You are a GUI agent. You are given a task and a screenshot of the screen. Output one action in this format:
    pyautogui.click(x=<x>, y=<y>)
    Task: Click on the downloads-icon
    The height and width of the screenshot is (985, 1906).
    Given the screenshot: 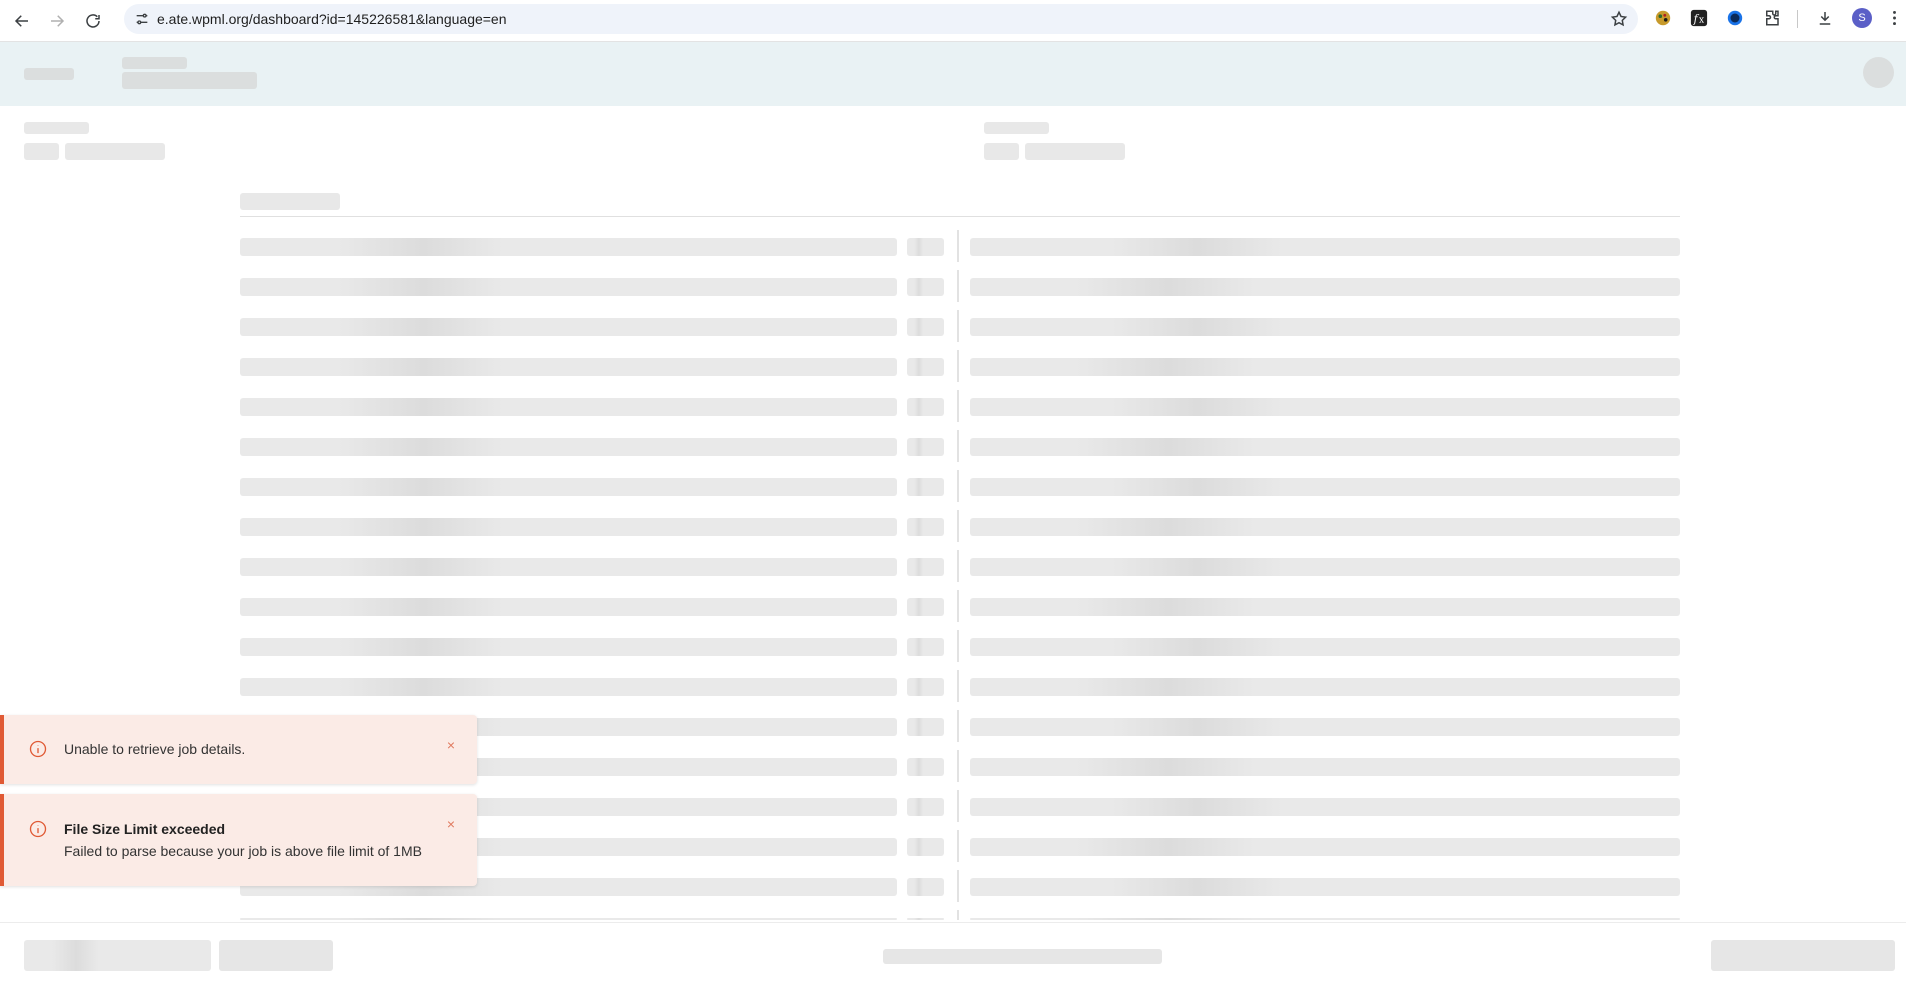 What is the action you would take?
    pyautogui.click(x=1825, y=18)
    